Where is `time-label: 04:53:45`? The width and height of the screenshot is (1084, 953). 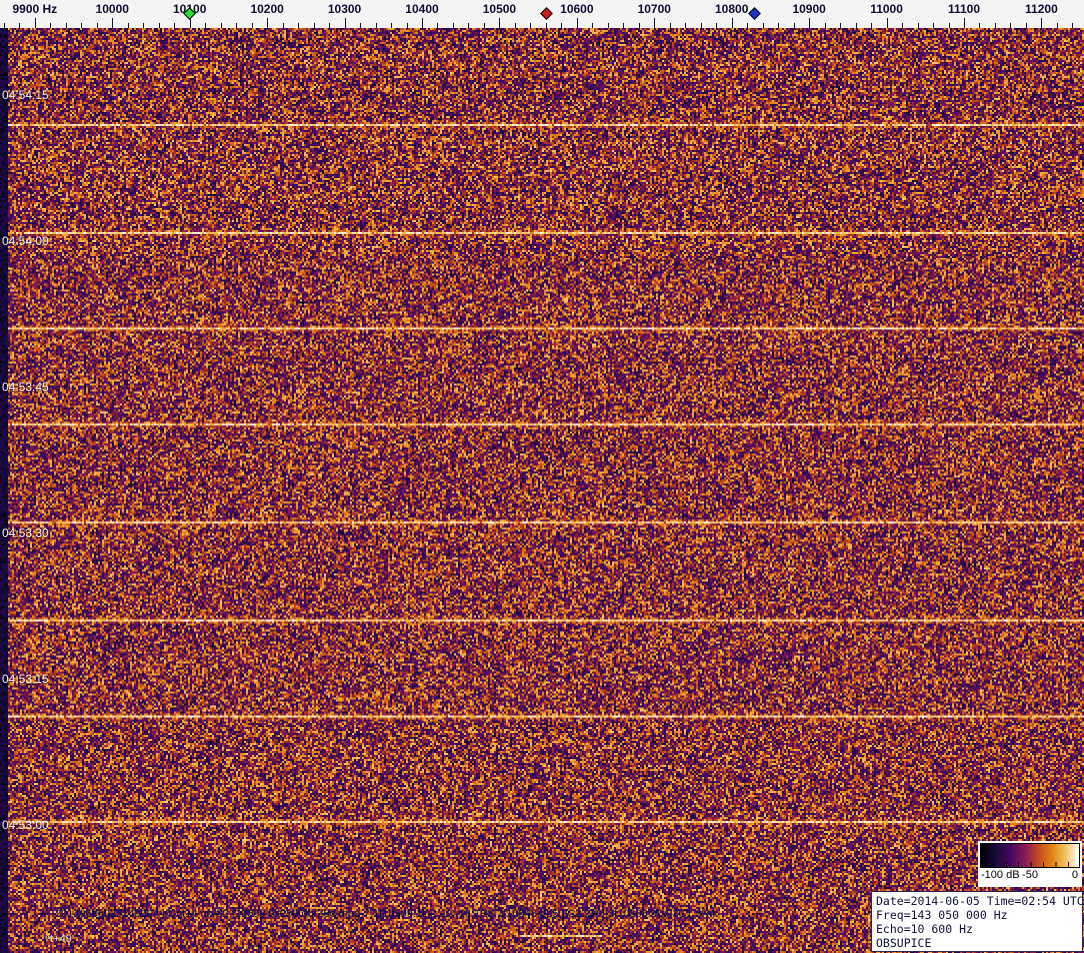
time-label: 04:53:45 is located at coordinates (25, 387).